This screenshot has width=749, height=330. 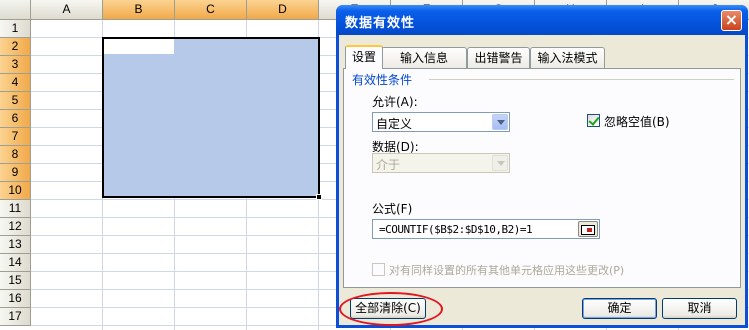 I want to click on close-icon: ×, so click(x=731, y=19).